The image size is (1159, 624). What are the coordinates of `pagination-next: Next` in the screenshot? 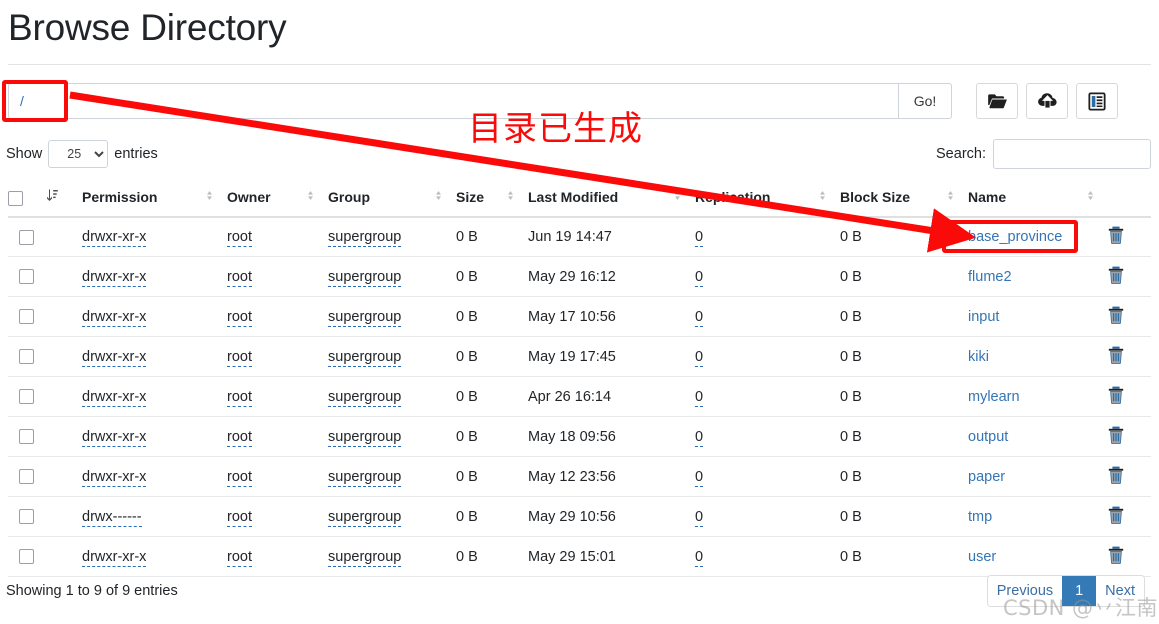 It's located at (1120, 591).